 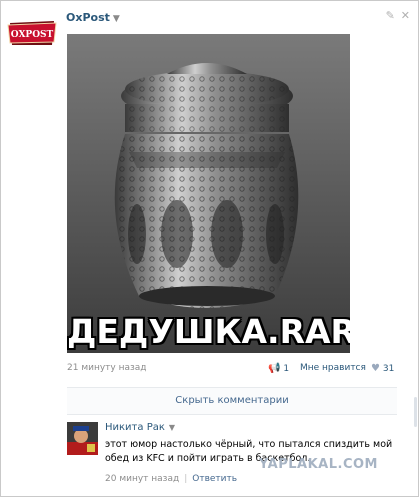 What do you see at coordinates (333, 368) in the screenshot?
I see `like-button: Мне нравится` at bounding box center [333, 368].